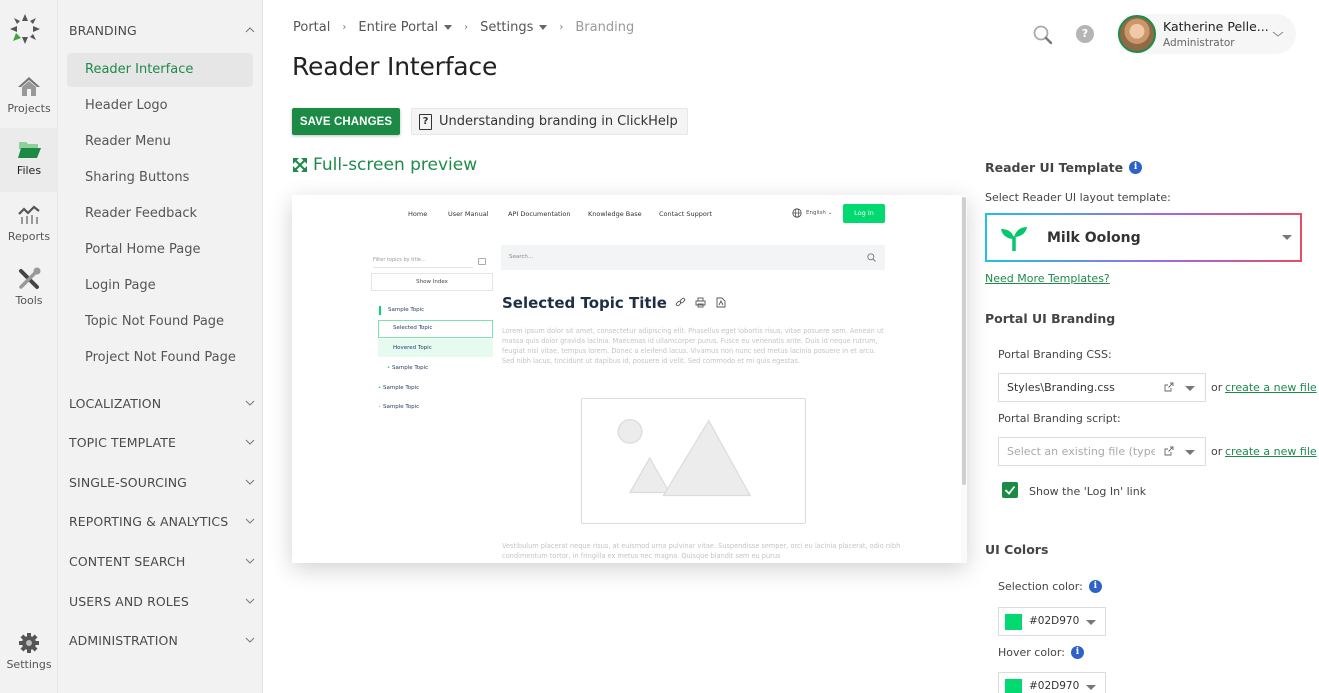 The image size is (1319, 693). I want to click on nav-item-reader-menu: Reader Menu, so click(160, 142).